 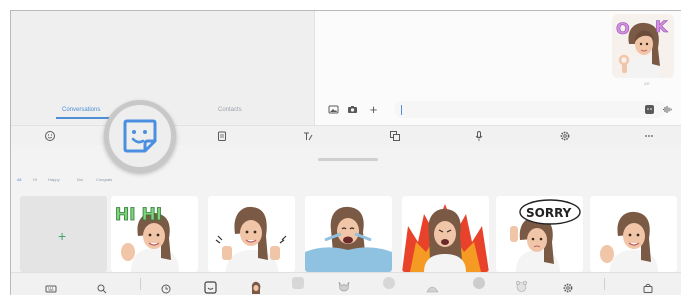 What do you see at coordinates (230, 110) in the screenshot?
I see `tab-contacts: Contacts` at bounding box center [230, 110].